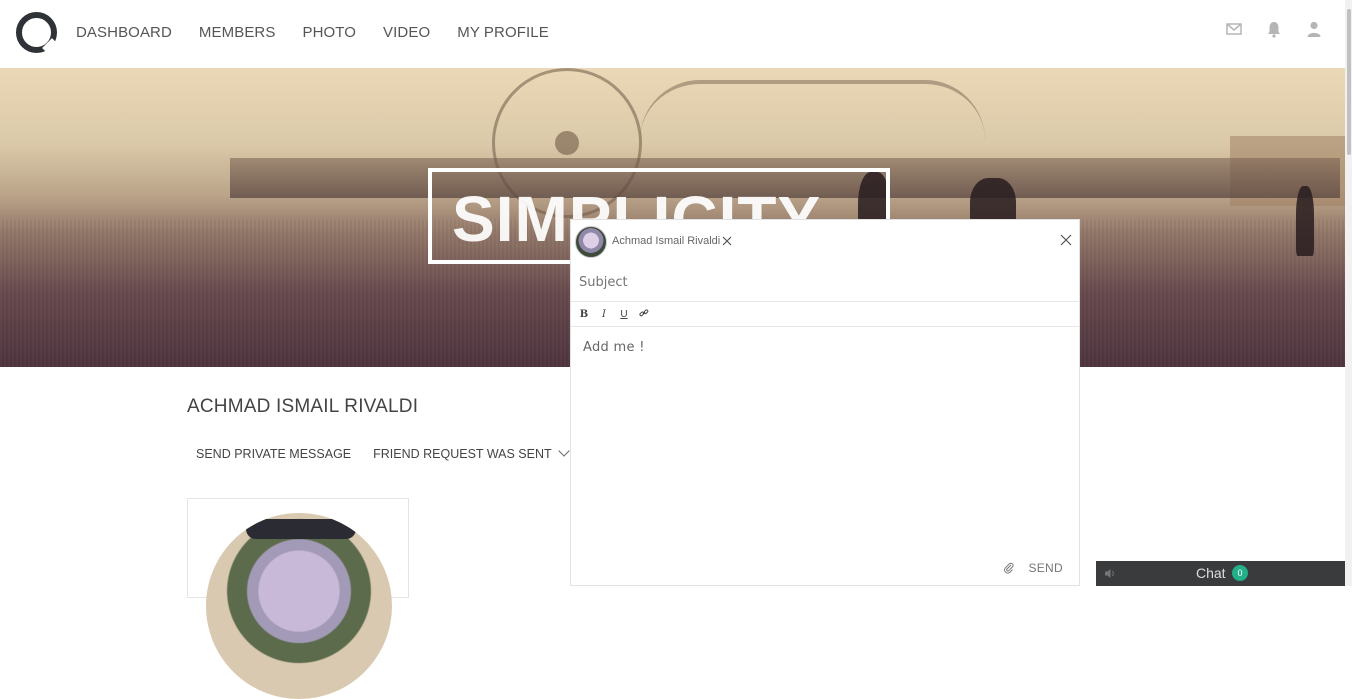 The image size is (1352, 699). What do you see at coordinates (825, 282) in the screenshot?
I see `subject-input` at bounding box center [825, 282].